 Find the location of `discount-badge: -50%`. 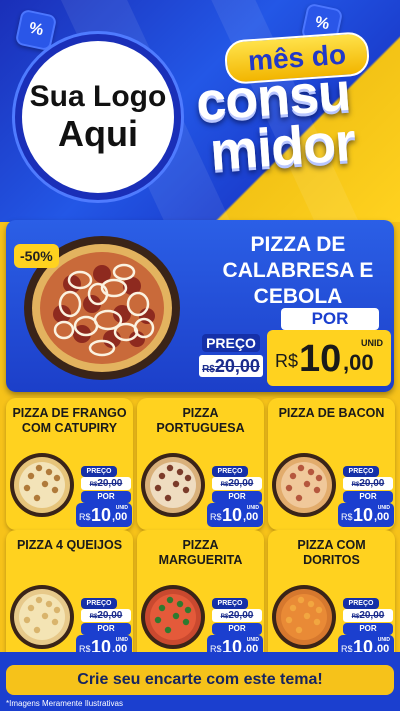

discount-badge: -50% is located at coordinates (36, 256).